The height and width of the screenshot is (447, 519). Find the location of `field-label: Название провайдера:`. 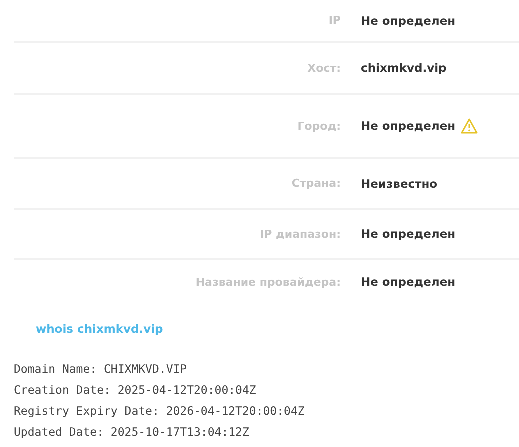

field-label: Название провайдера: is located at coordinates (268, 282).